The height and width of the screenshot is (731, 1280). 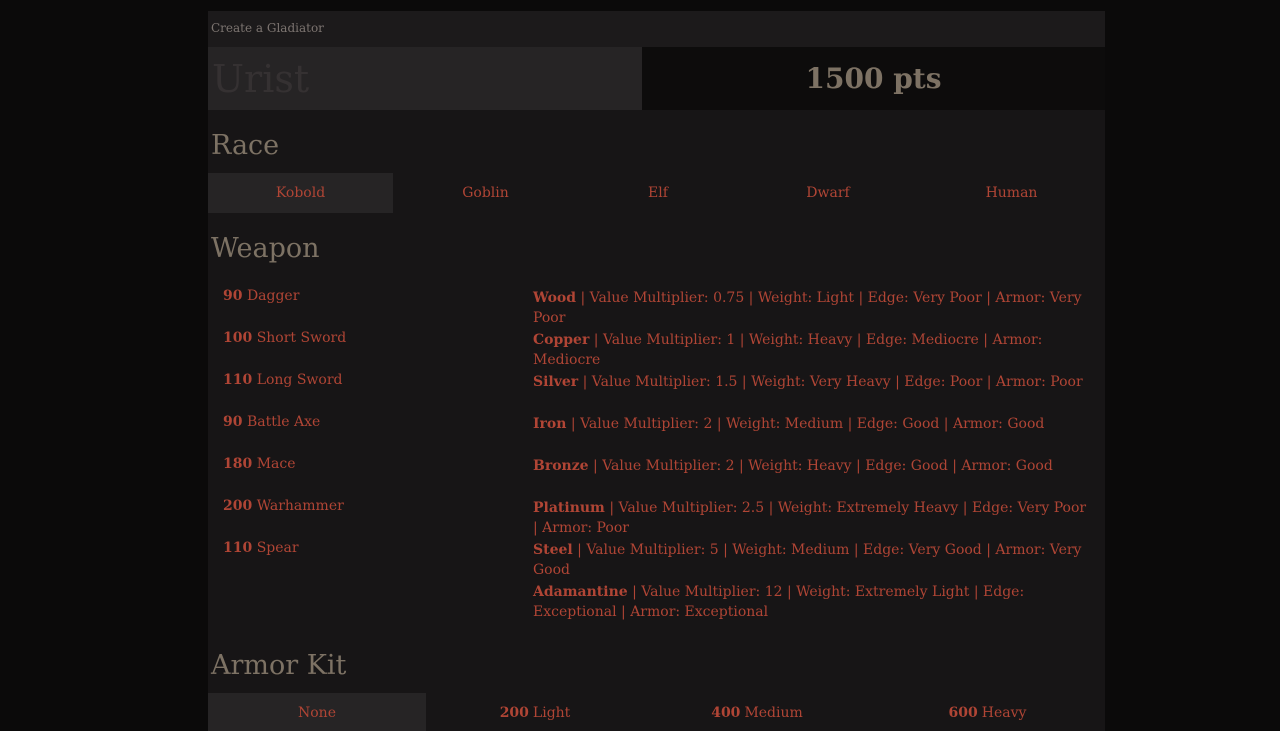 I want to click on armor-option-medium: 400 Medium, so click(x=757, y=712).